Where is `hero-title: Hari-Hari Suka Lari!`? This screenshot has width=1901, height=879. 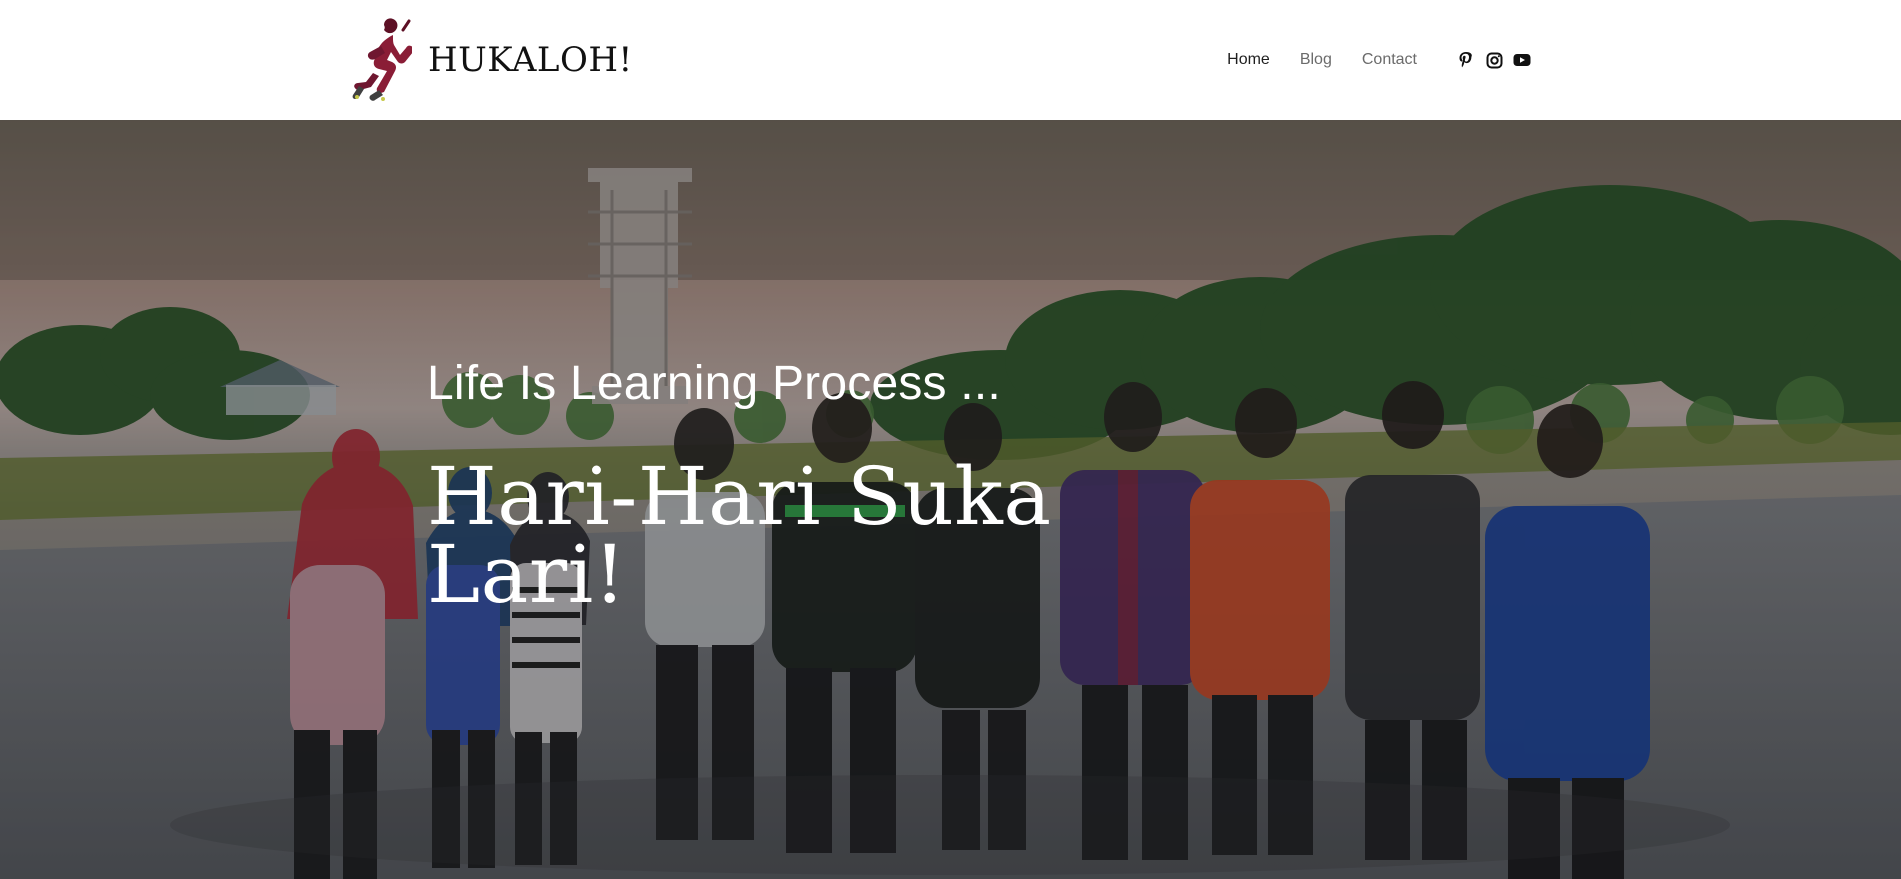
hero-title: Hari-Hari Suka Lari! is located at coordinates (739, 536).